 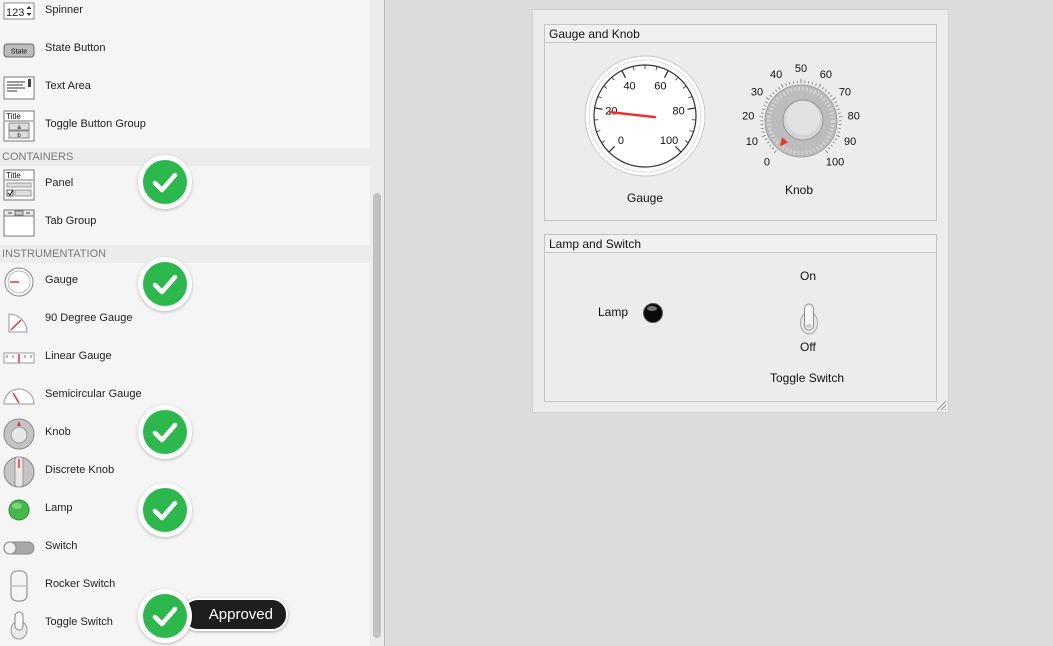 I want to click on panel-title: Gauge and Knob, so click(x=740, y=34).